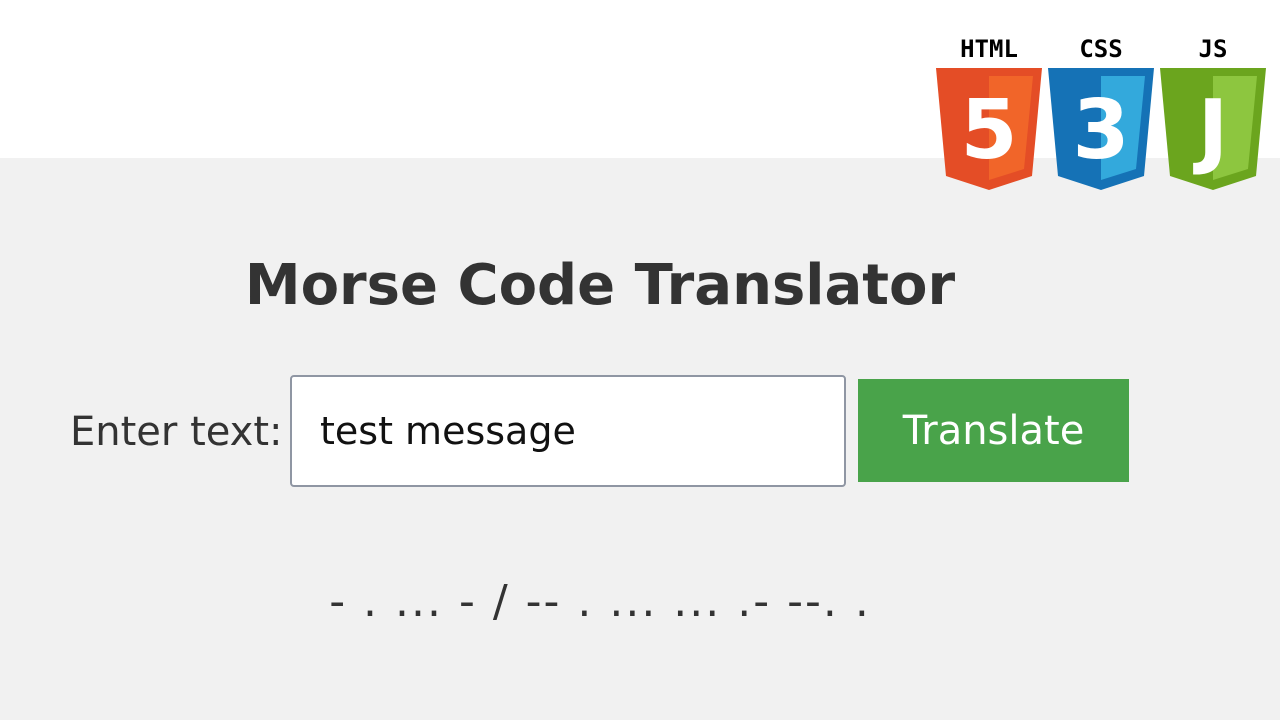 This screenshot has width=1280, height=720. Describe the element at coordinates (176, 432) in the screenshot. I see `enter-text-label: Enter text:` at that location.